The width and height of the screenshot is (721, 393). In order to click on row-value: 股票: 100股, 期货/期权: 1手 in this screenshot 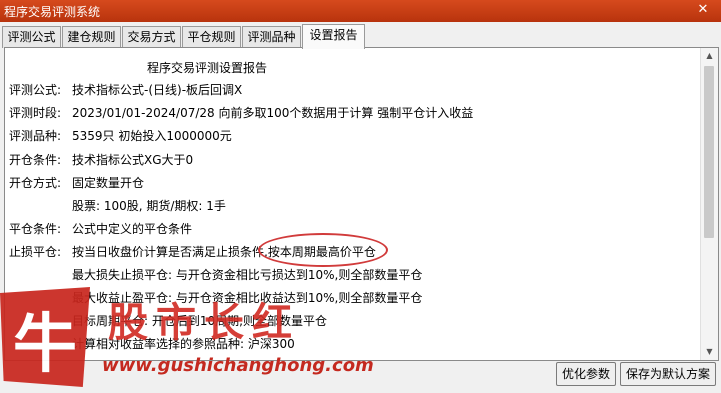, I will do `click(149, 206)`.